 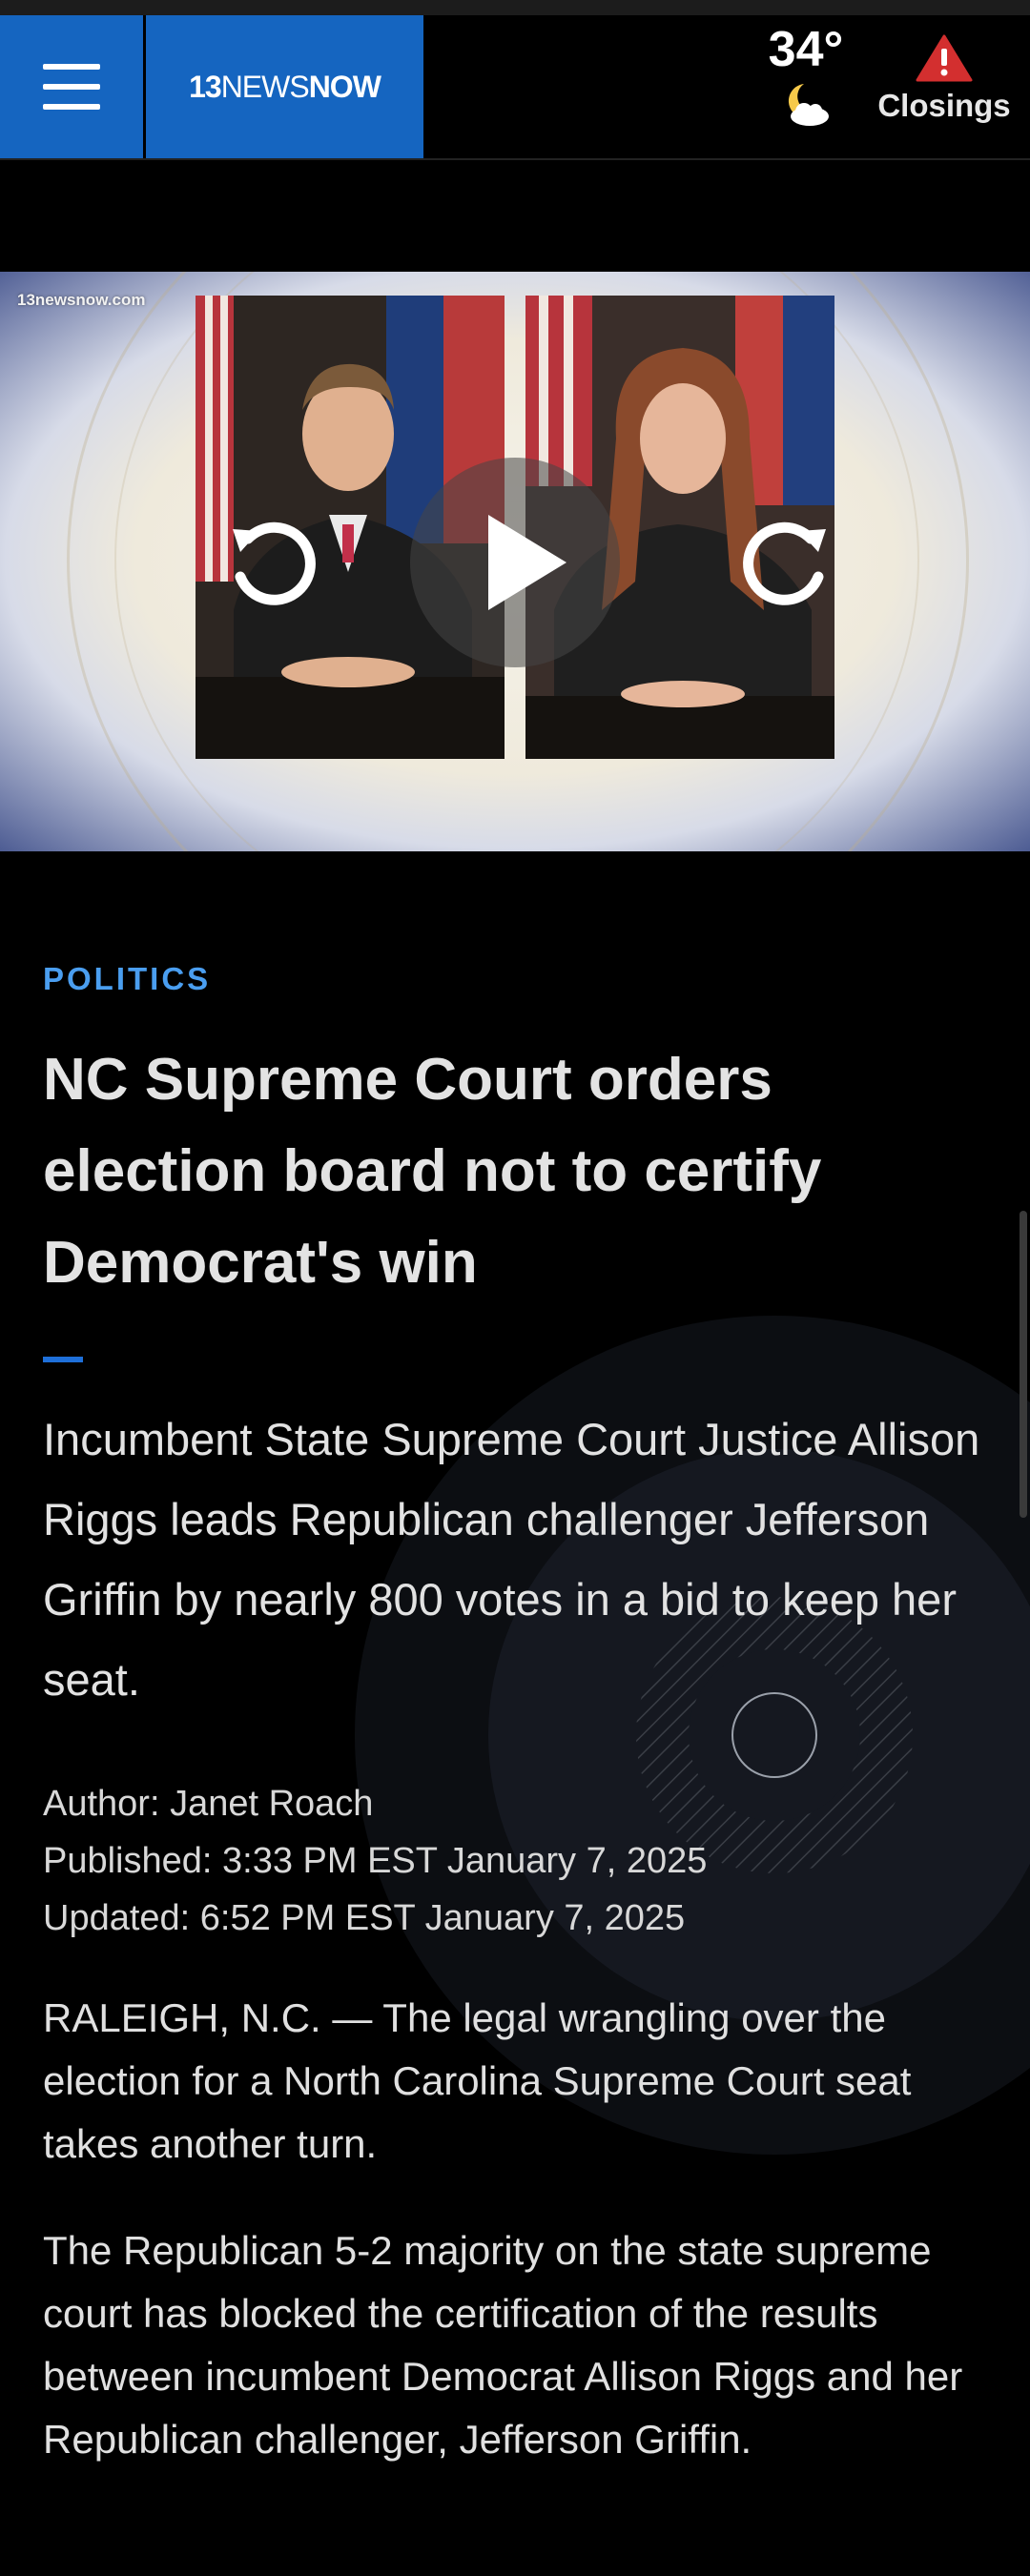 I want to click on alert-triangle-icon, so click(x=944, y=58).